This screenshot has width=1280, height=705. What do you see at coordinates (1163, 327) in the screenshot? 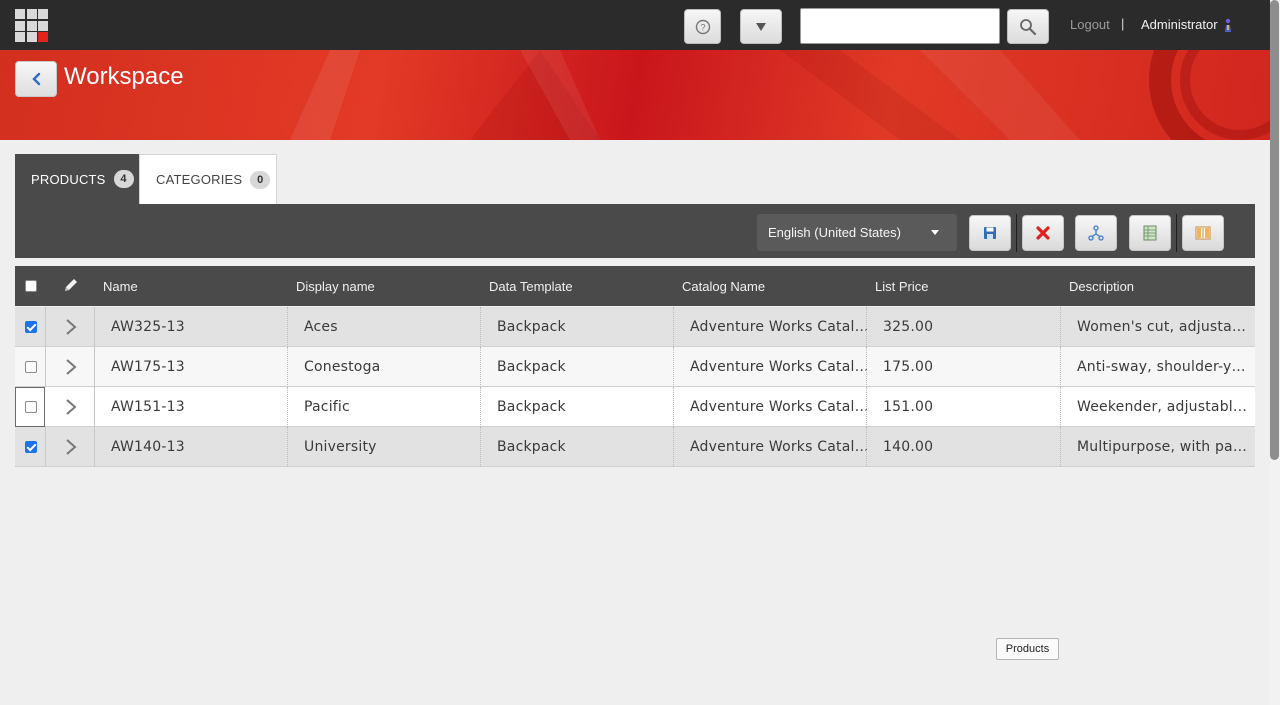
I see `cell-description: Women's cut, adjustable straps` at bounding box center [1163, 327].